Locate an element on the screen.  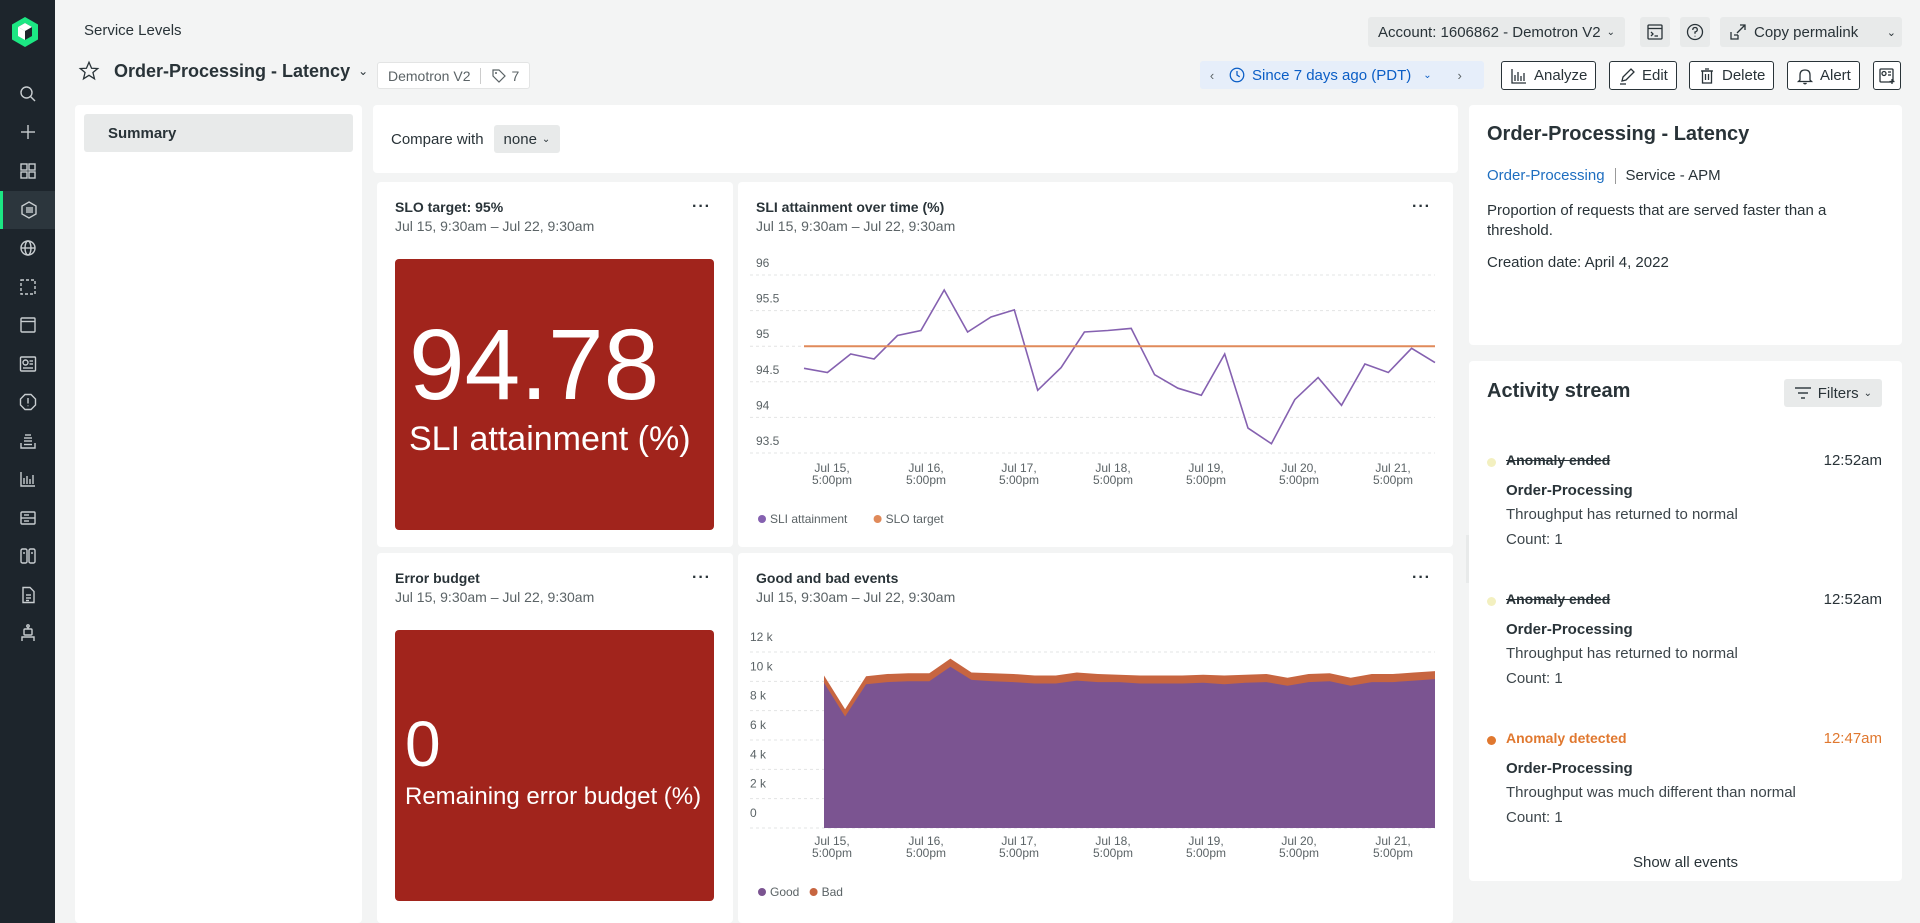
legend-label: Bad is located at coordinates (832, 892).